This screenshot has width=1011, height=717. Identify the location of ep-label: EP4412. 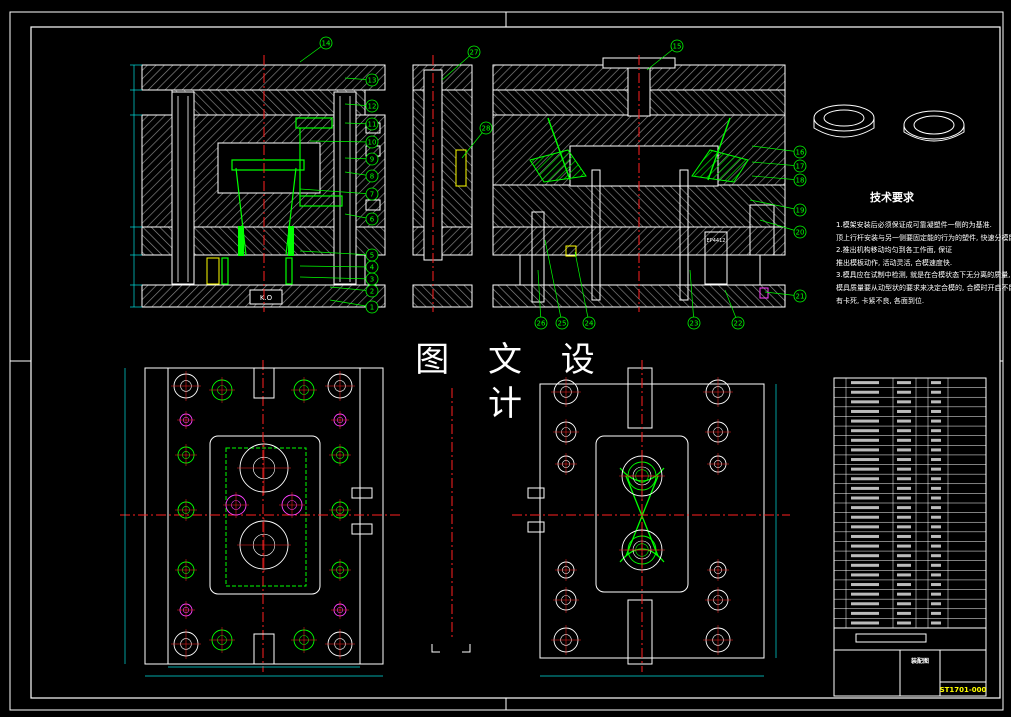
(716, 241).